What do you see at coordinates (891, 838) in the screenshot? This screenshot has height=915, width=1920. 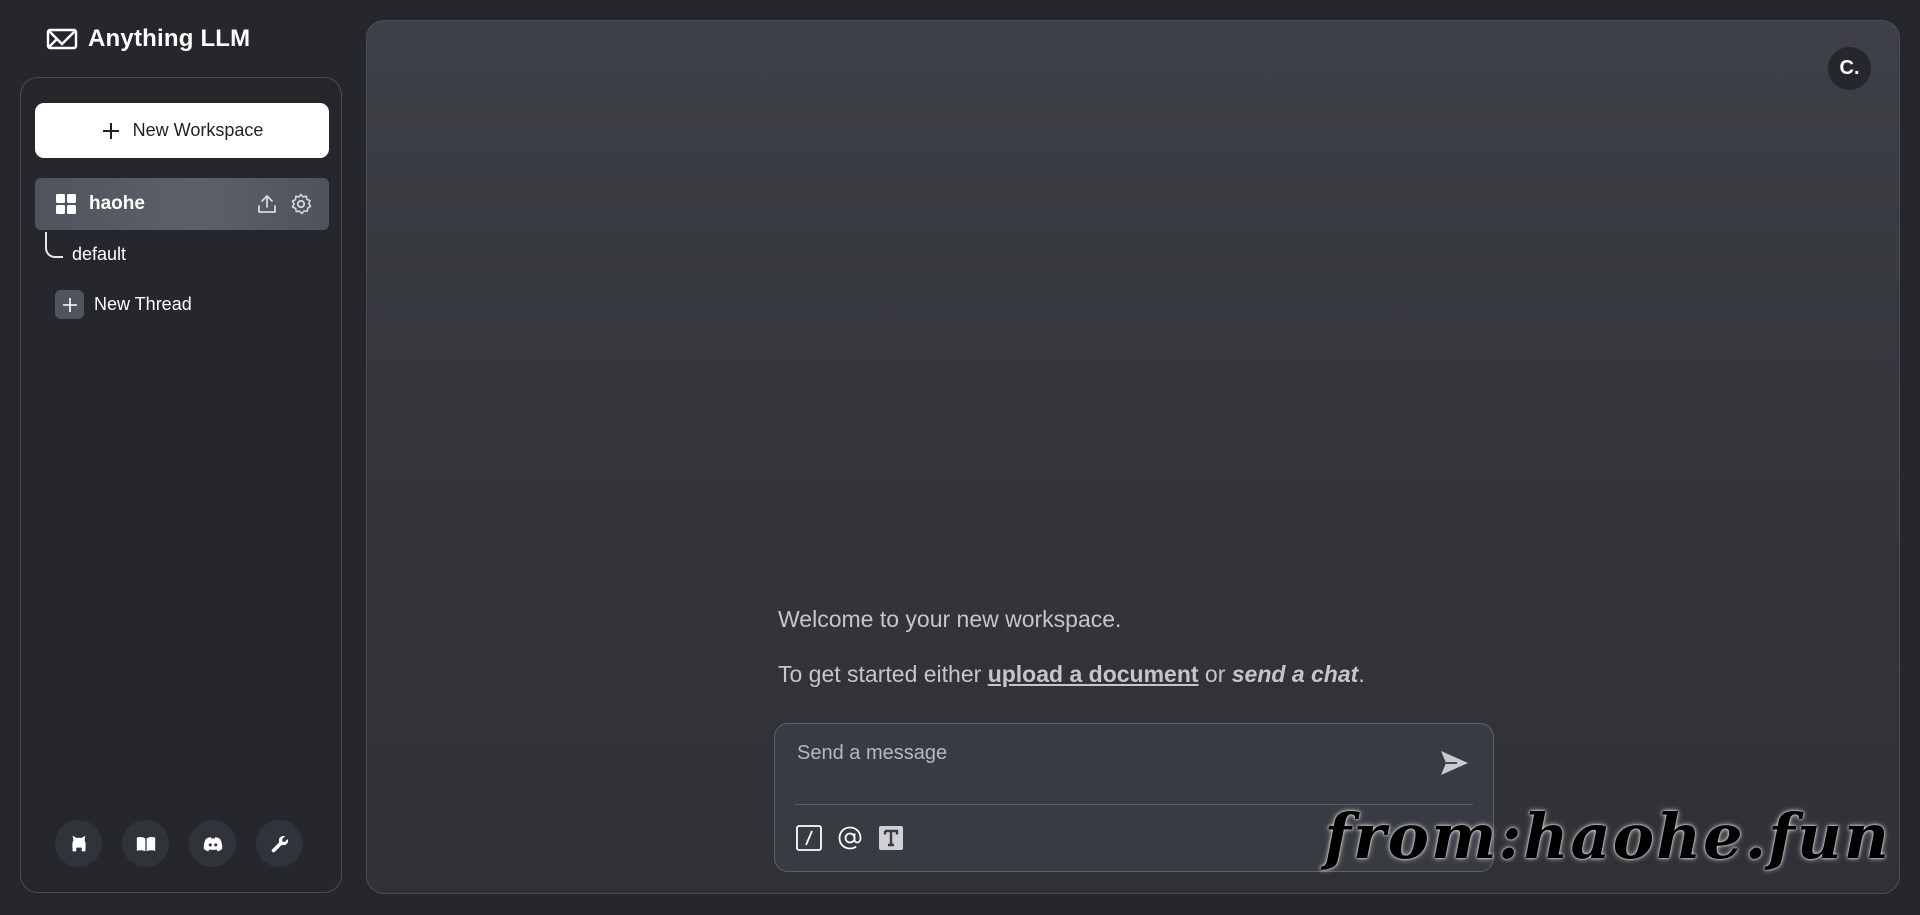 I see `text-size-icon` at bounding box center [891, 838].